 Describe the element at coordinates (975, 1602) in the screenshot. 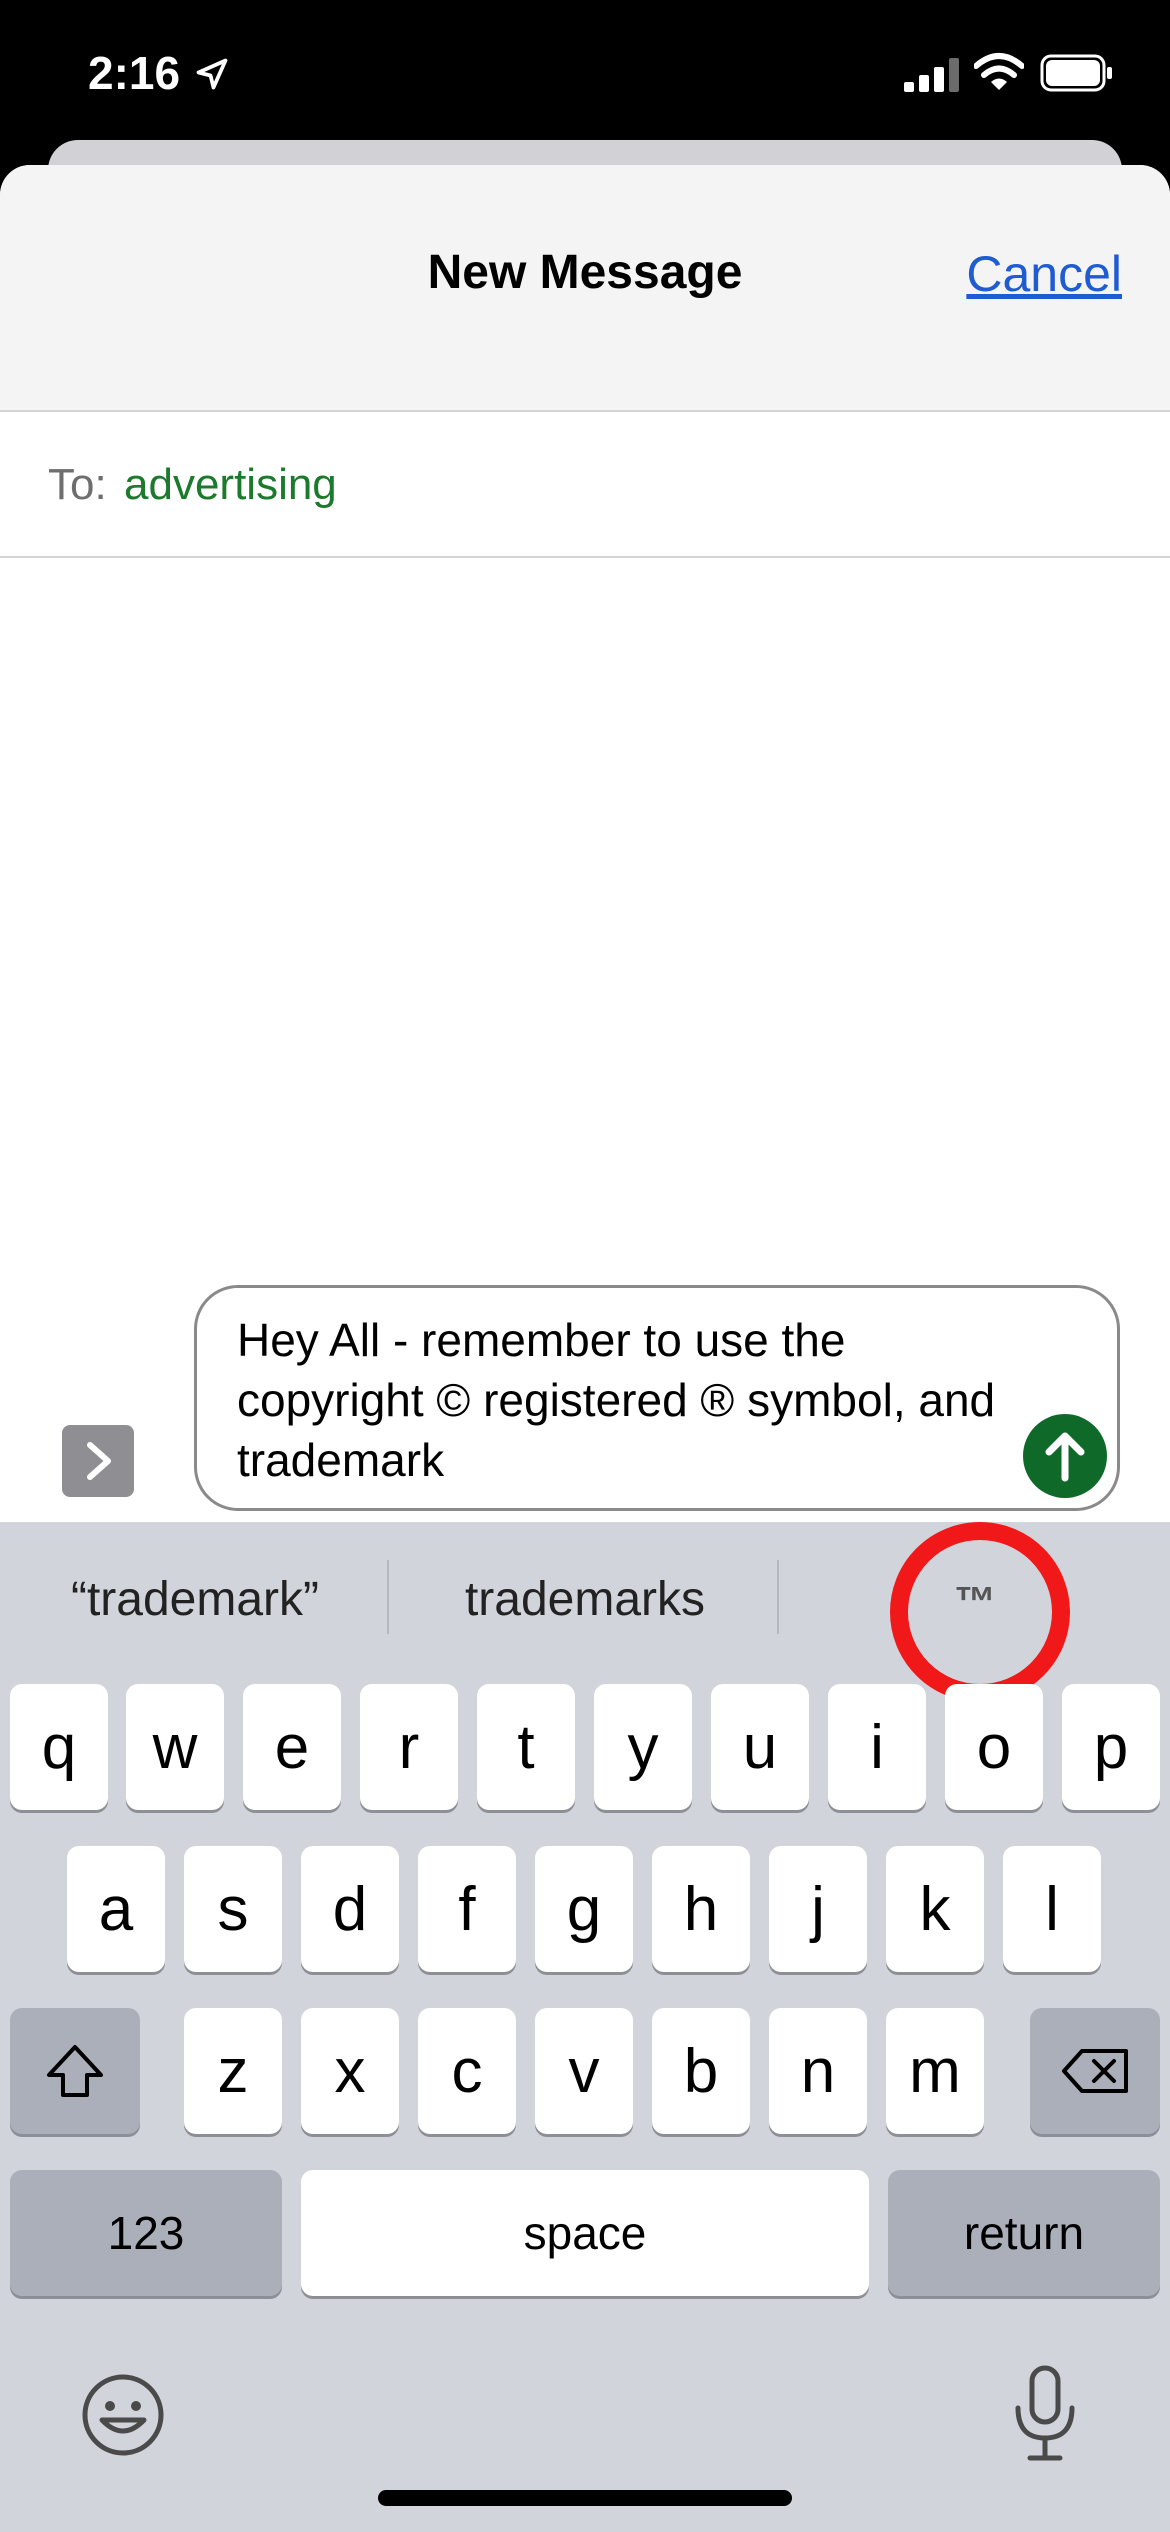

I see `suggestion-trademark-symbol: ™` at that location.